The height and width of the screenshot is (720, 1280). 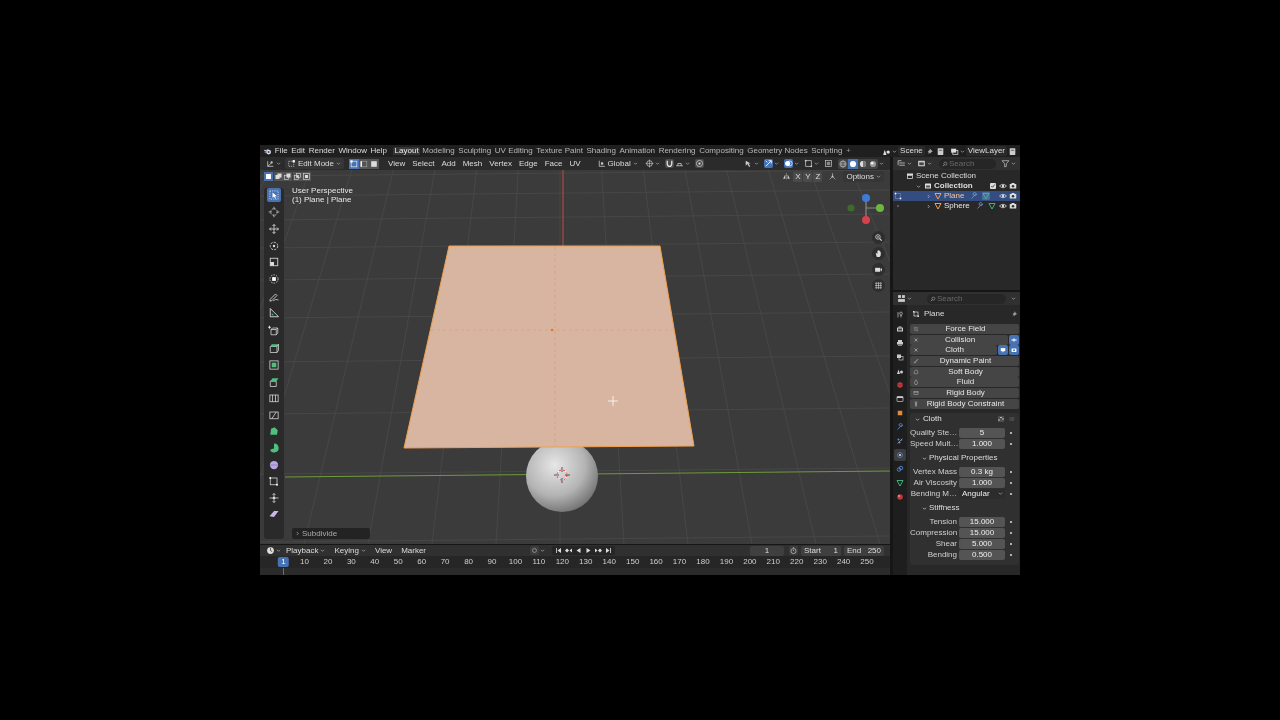 I want to click on tool-settings-icon, so click(x=900, y=315).